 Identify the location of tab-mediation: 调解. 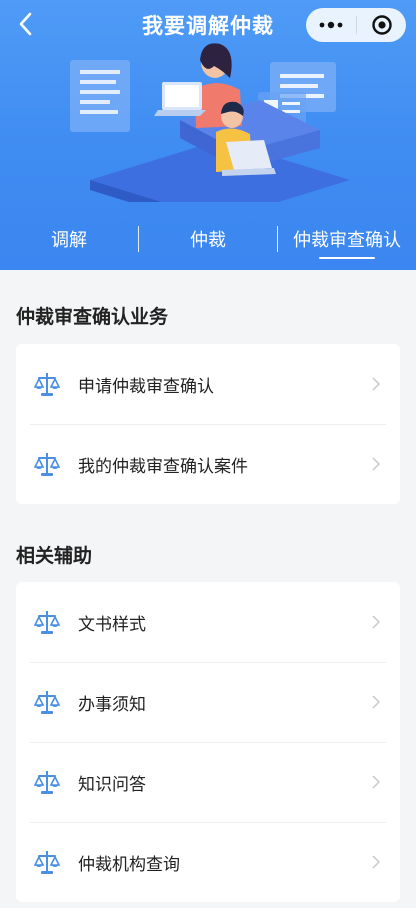
(69, 239).